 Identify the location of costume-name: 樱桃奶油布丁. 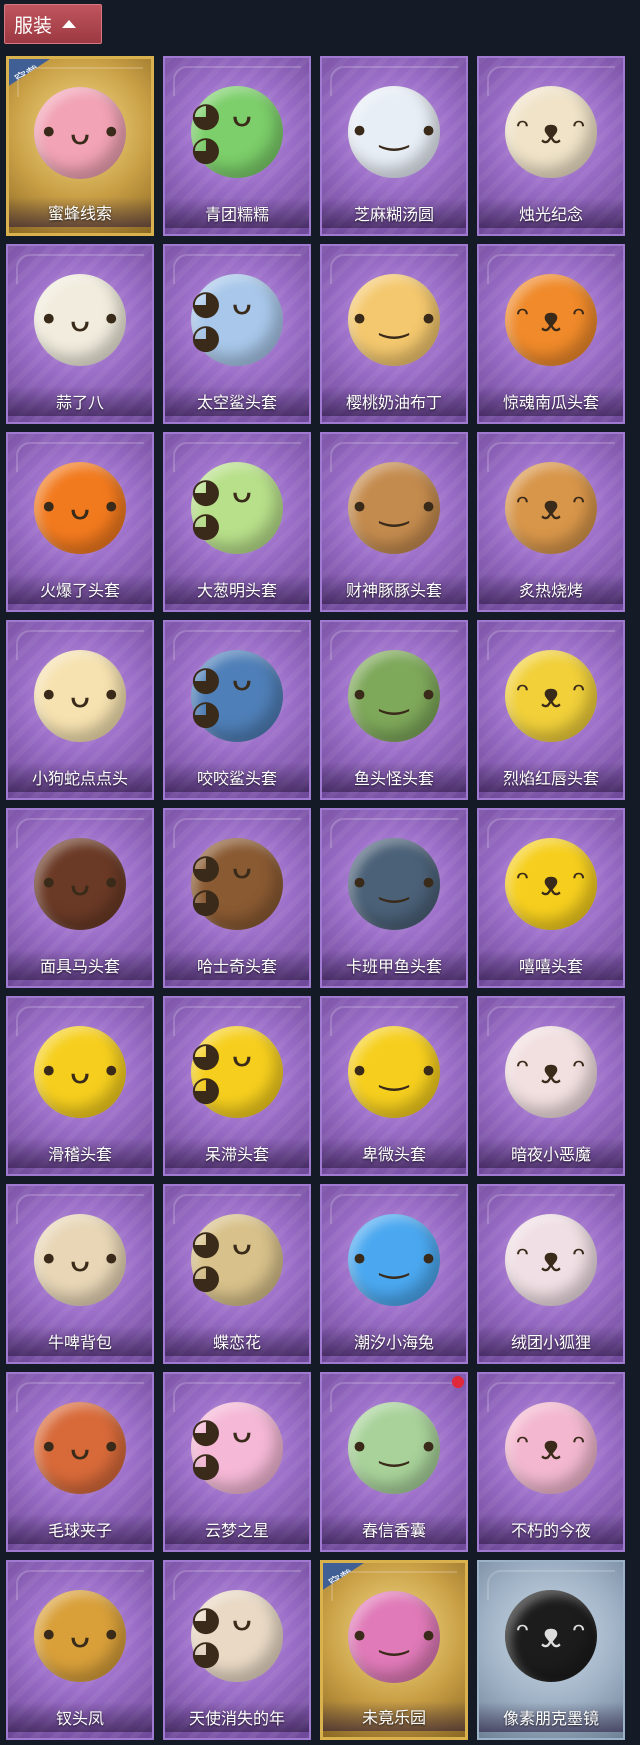
(393, 402).